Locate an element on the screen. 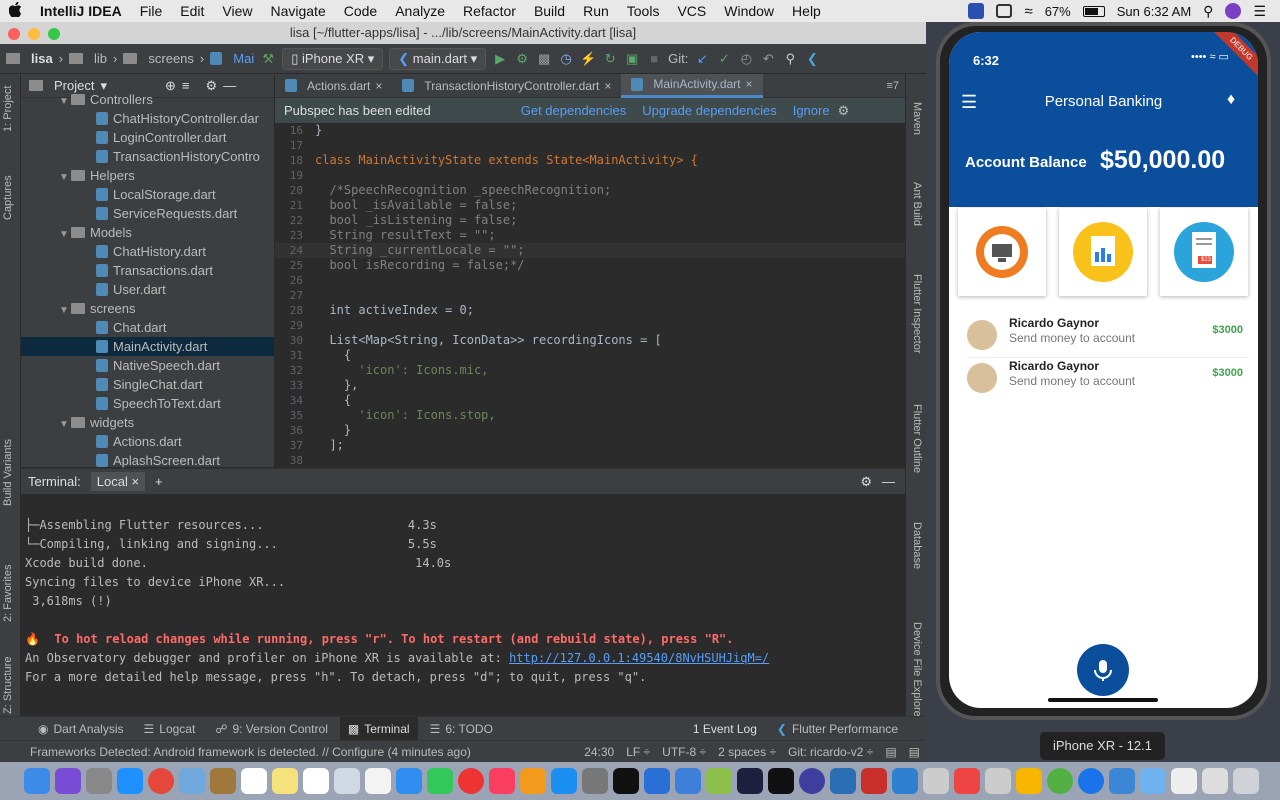  windows-app-icon is located at coordinates (967, 781).